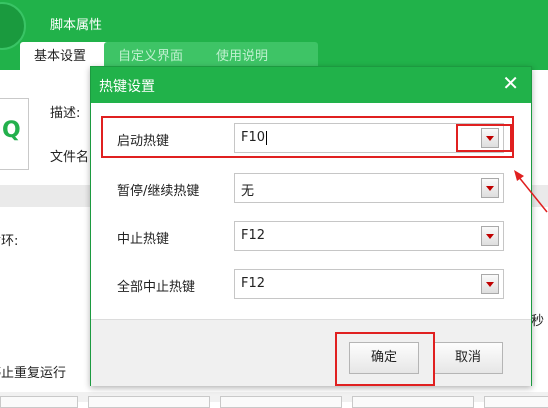  Describe the element at coordinates (510, 83) in the screenshot. I see `close-icon: ✕` at that location.